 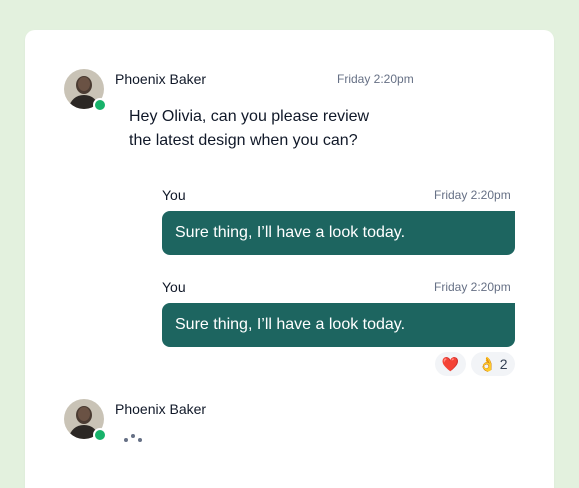 I want to click on reaction-ok-hand: 👌 2, so click(x=493, y=364).